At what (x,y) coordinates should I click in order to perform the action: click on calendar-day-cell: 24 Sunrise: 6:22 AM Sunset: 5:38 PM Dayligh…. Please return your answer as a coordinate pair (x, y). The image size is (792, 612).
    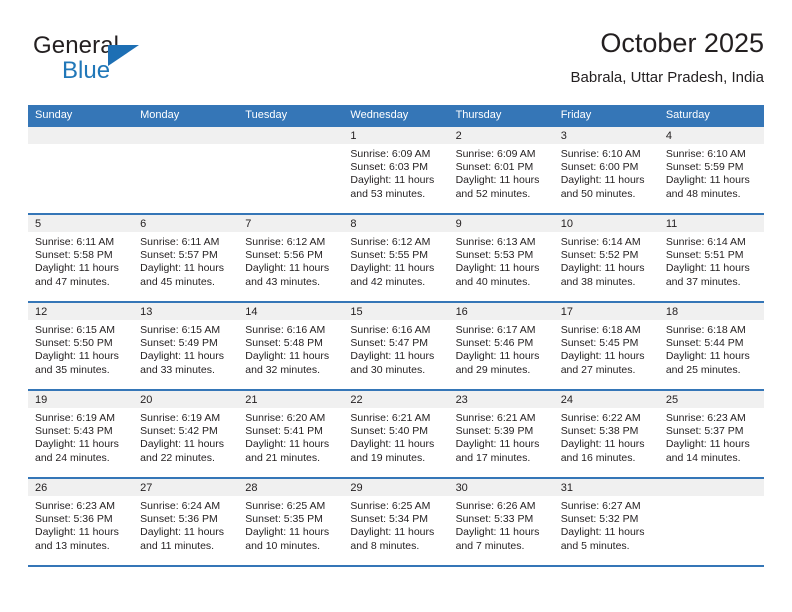
    Looking at the image, I should click on (606, 433).